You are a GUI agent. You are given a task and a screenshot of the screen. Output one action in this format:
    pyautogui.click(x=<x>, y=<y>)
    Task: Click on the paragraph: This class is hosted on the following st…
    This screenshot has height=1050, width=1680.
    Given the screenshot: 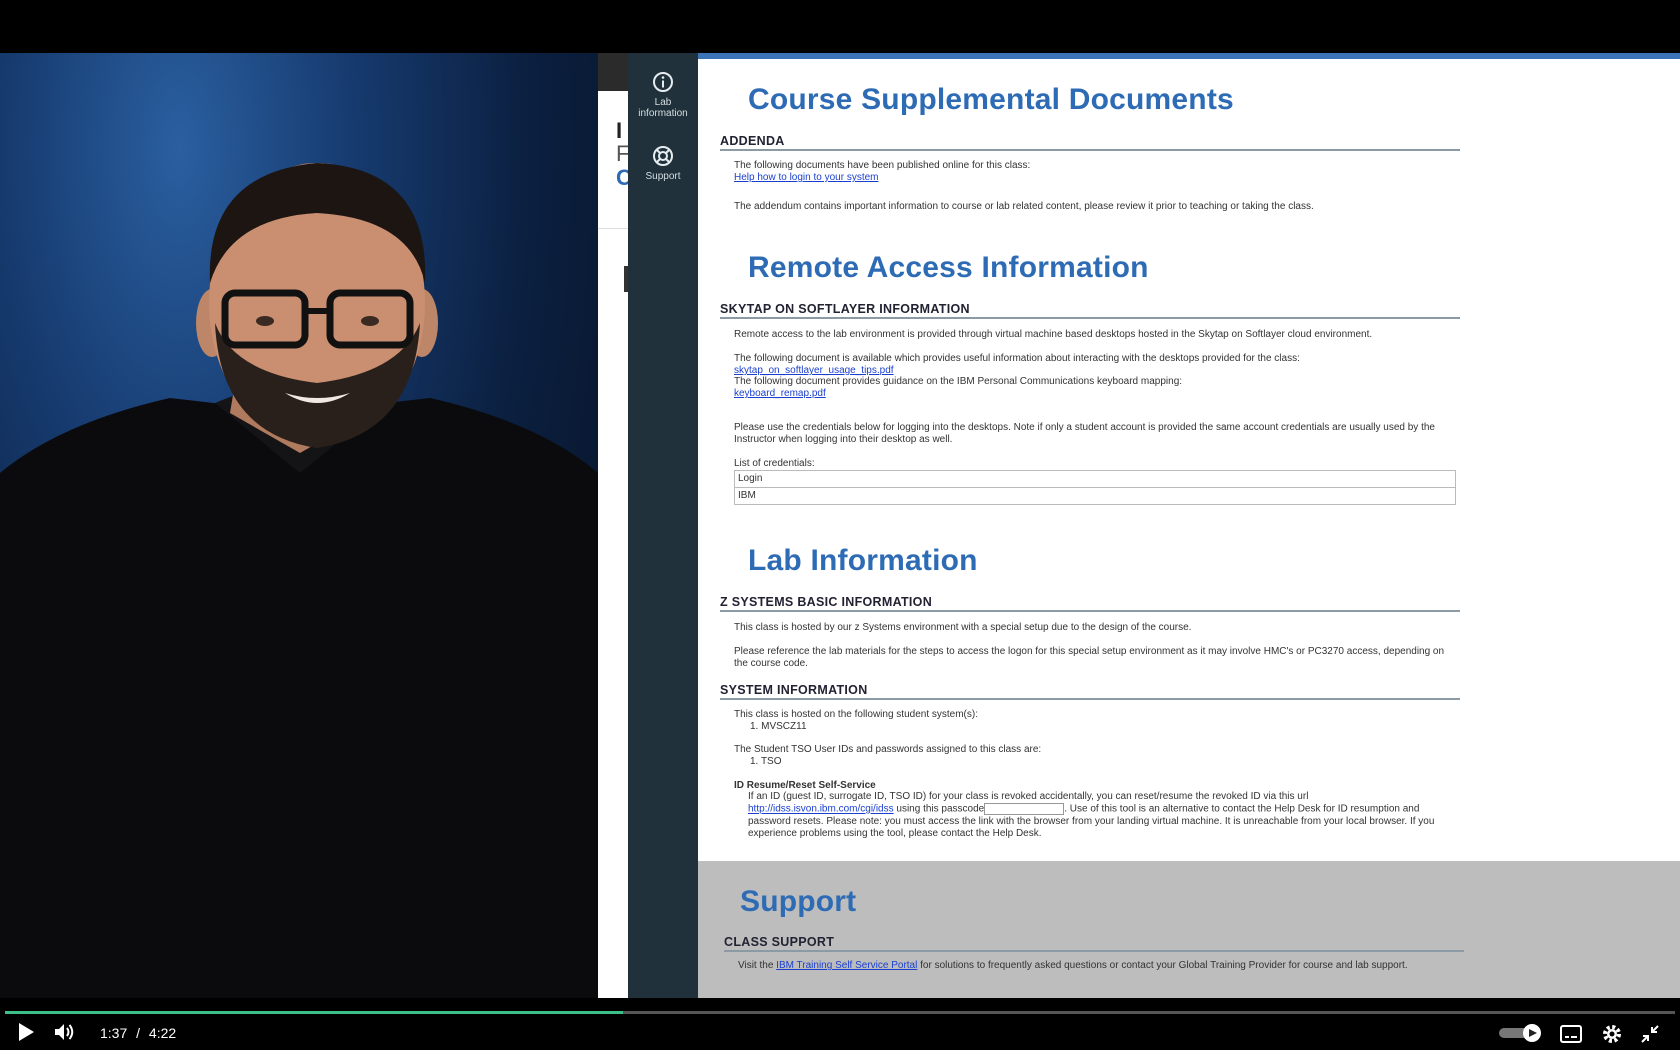 What is the action you would take?
    pyautogui.click(x=856, y=714)
    